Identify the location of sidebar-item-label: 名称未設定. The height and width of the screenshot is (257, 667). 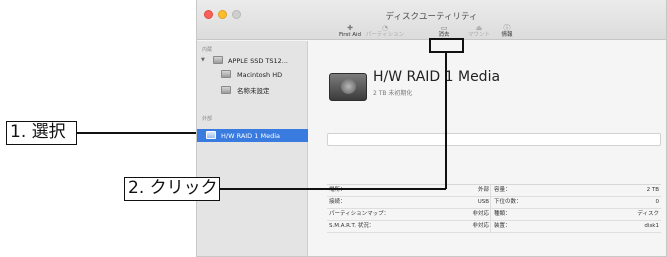
(253, 91).